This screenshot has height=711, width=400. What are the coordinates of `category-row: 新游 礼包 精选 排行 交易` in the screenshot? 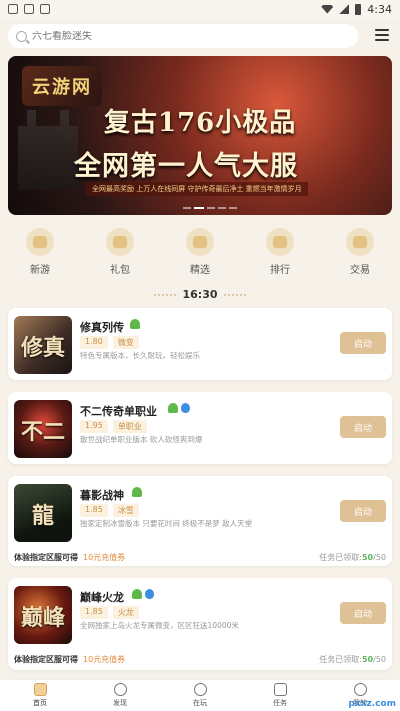 It's located at (200, 252).